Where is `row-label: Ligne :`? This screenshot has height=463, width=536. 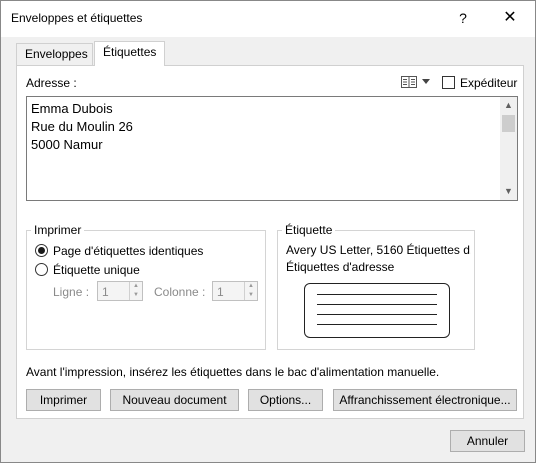 row-label: Ligne : is located at coordinates (71, 292).